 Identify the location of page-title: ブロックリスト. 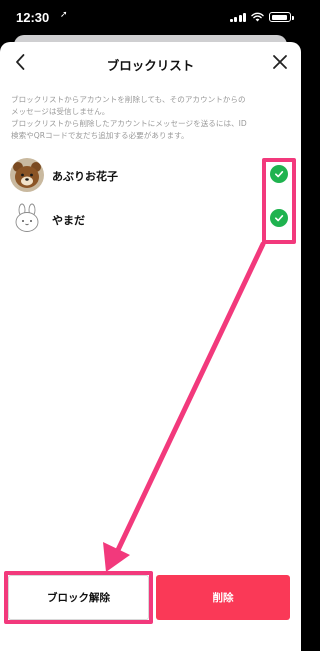
(150, 65).